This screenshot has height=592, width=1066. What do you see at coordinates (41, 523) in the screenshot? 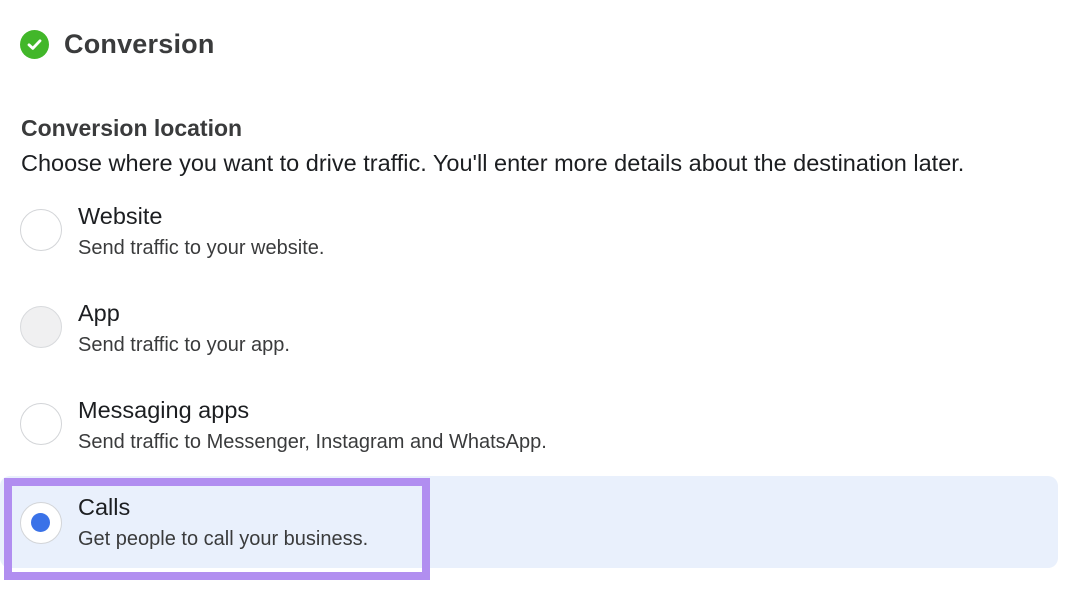
I see `radio-calls` at bounding box center [41, 523].